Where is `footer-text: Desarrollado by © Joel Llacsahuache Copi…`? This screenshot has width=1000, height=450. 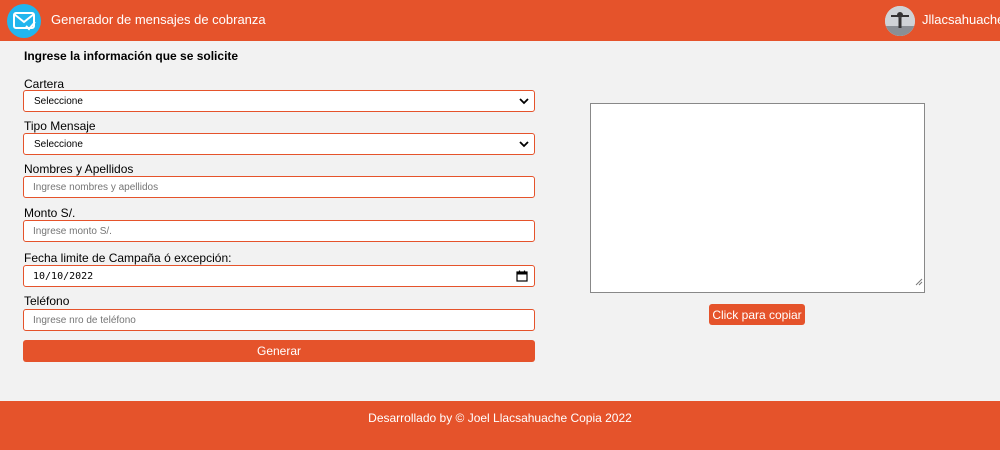 footer-text: Desarrollado by © Joel Llacsahuache Copi… is located at coordinates (500, 418).